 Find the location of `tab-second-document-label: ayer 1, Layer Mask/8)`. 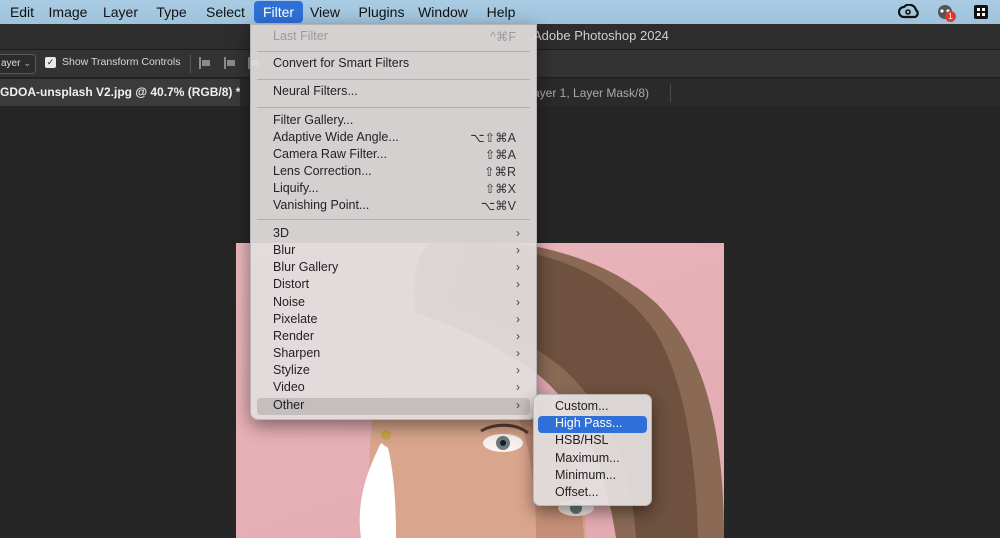

tab-second-document-label: ayer 1, Layer Mask/8) is located at coordinates (591, 93).